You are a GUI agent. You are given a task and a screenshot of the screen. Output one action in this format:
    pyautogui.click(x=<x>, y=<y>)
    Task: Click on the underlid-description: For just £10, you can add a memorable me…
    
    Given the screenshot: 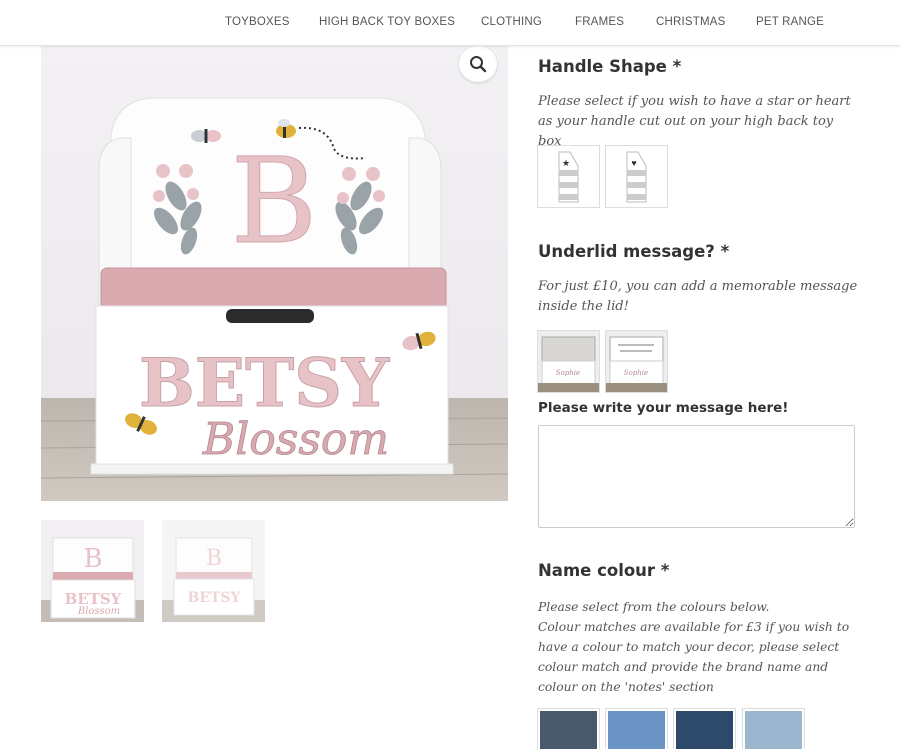 What is the action you would take?
    pyautogui.click(x=698, y=296)
    